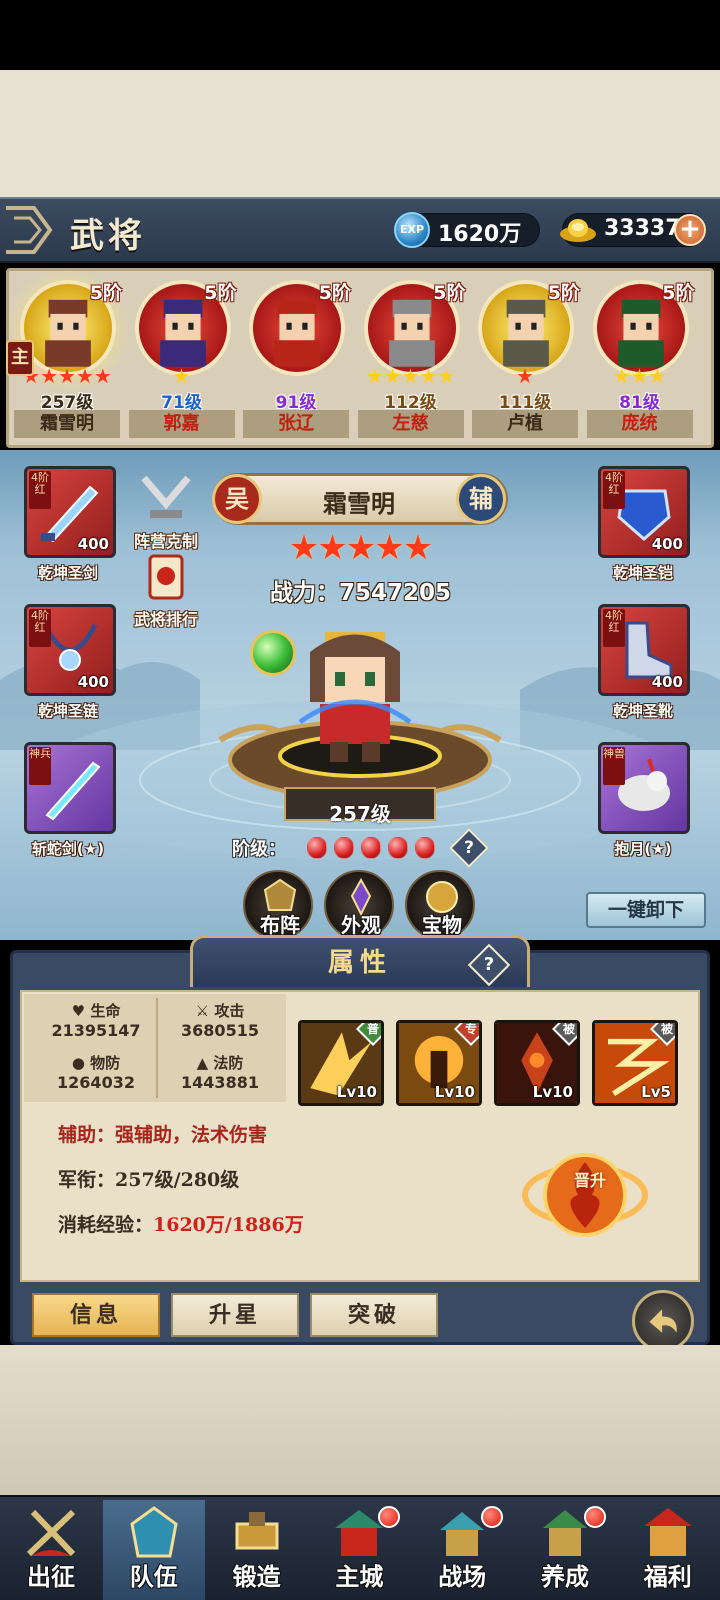 This screenshot has width=720, height=1600. Describe the element at coordinates (442, 925) in the screenshot. I see `treasure-label: 宝物` at that location.